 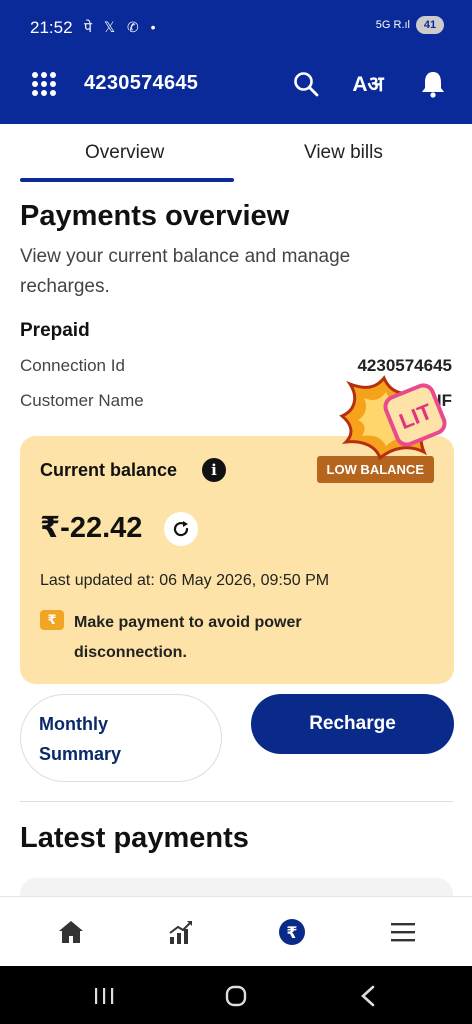 What do you see at coordinates (352, 724) in the screenshot?
I see `recharge-button: Recharge` at bounding box center [352, 724].